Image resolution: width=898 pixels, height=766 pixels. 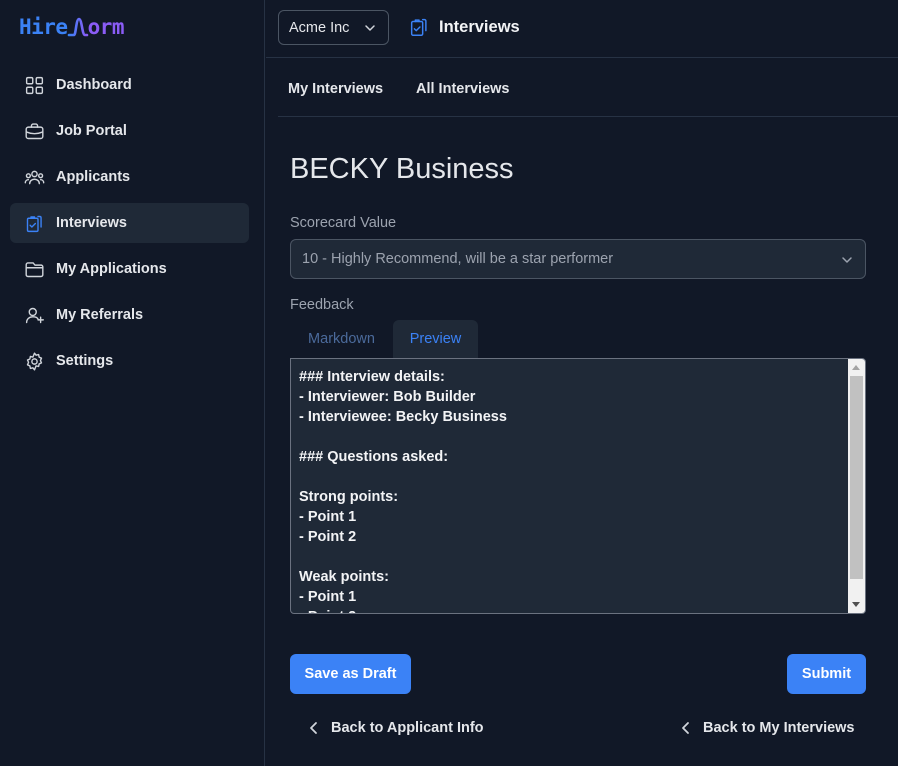 I want to click on sidebar-item-settings: Settings, so click(x=129, y=361).